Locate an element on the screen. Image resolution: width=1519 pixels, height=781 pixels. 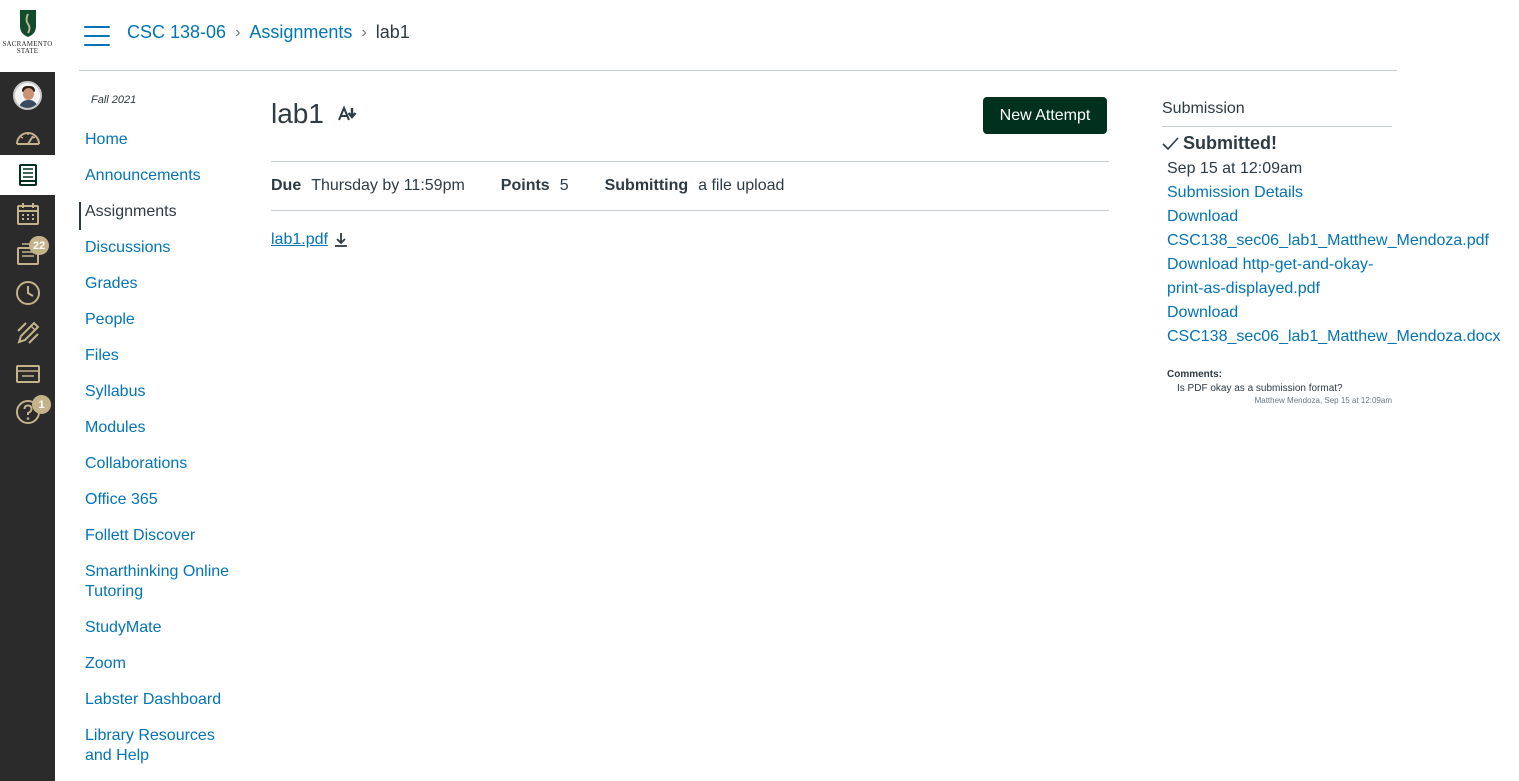
immersive-reader-icon is located at coordinates (349, 114).